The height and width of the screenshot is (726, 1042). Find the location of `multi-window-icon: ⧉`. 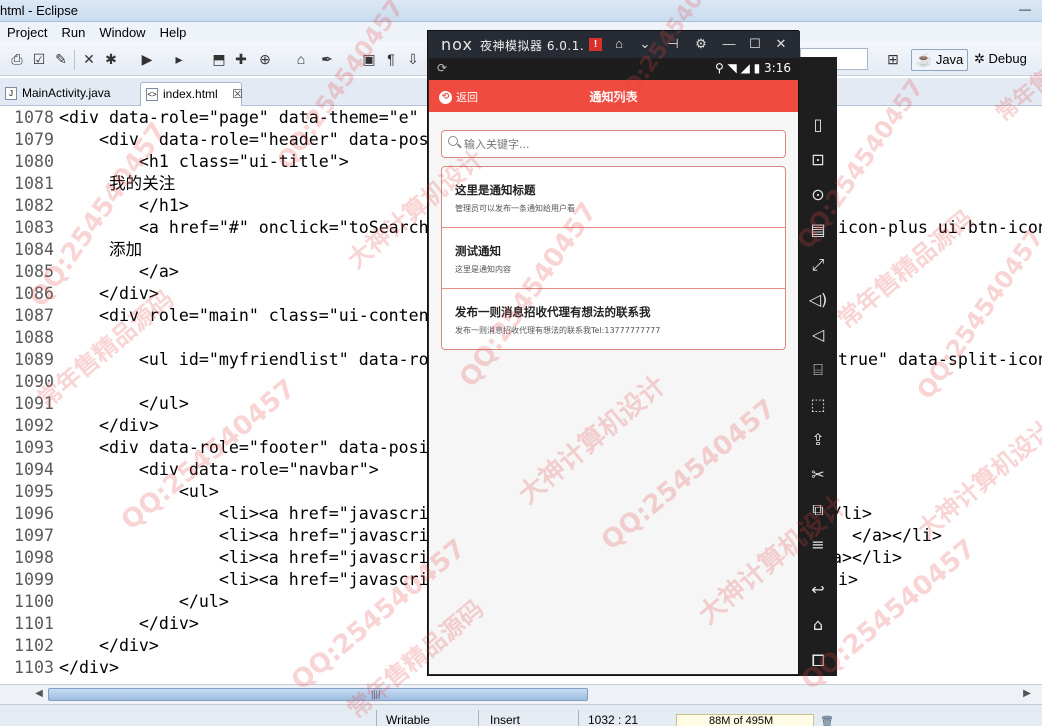

multi-window-icon: ⧉ is located at coordinates (818, 510).